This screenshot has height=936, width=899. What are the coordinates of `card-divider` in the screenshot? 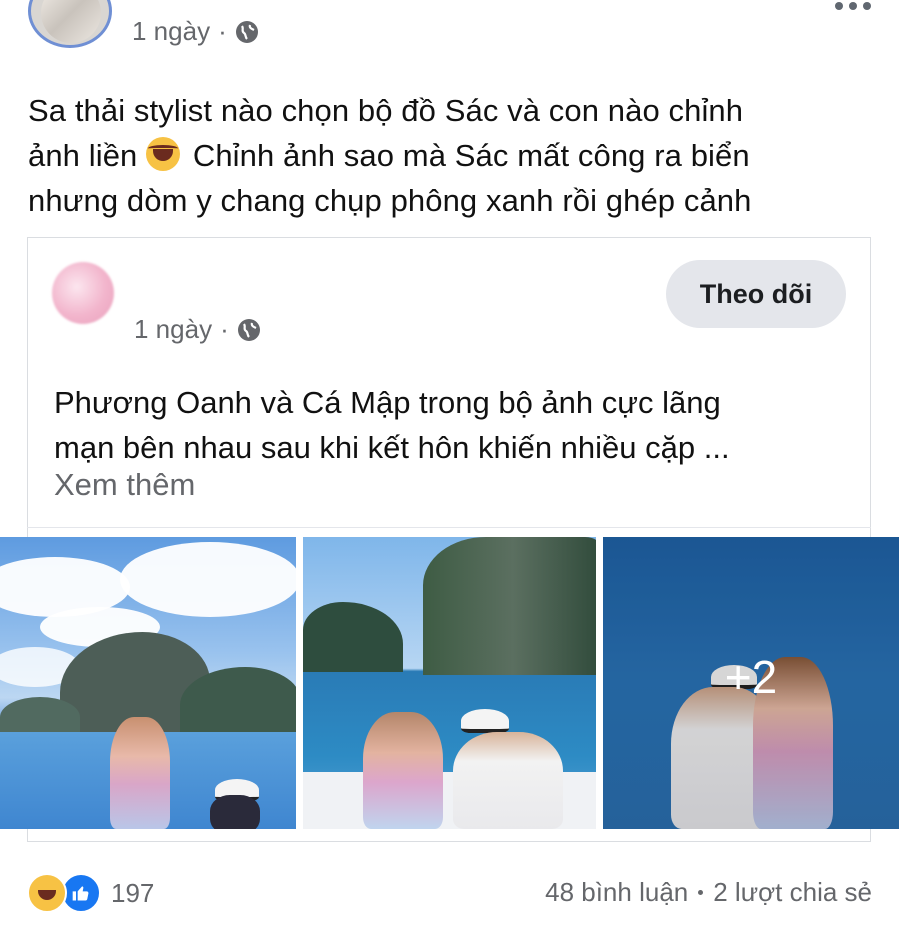 It's located at (449, 527).